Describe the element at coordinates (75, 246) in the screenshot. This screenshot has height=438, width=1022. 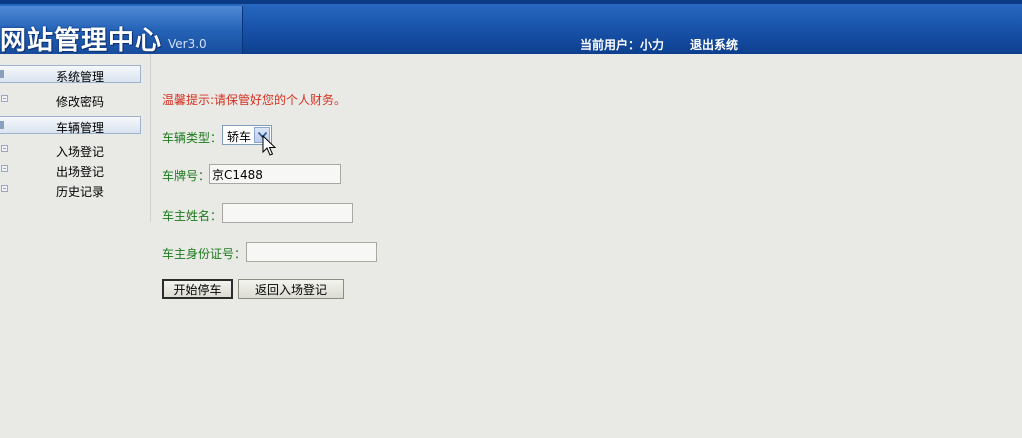
I see `sidebar: 系统管理 修改密码 车辆管理 入场登记 出场登记 历史记录` at that location.